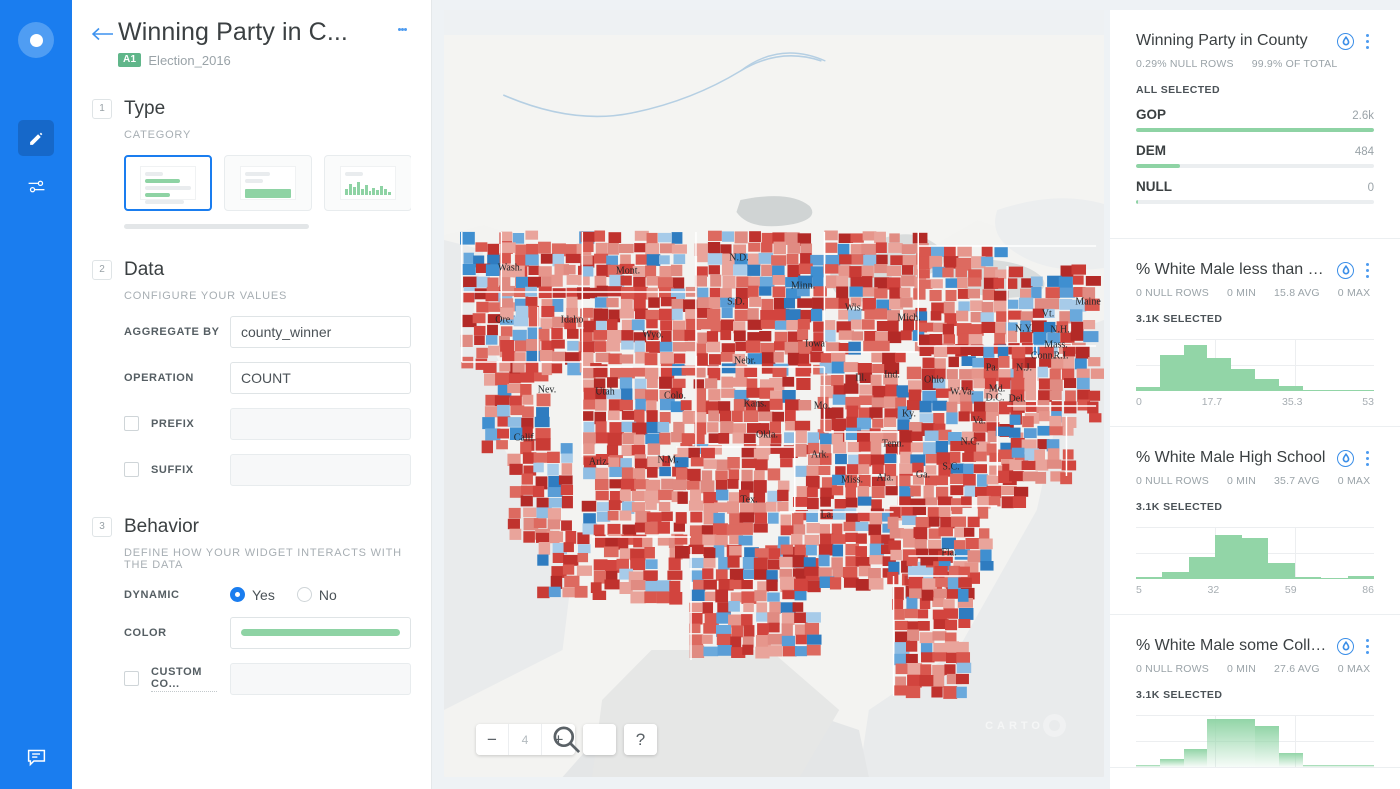 The image size is (1400, 789). What do you see at coordinates (1367, 270) in the screenshot?
I see `widget-more-vertical-icon` at bounding box center [1367, 270].